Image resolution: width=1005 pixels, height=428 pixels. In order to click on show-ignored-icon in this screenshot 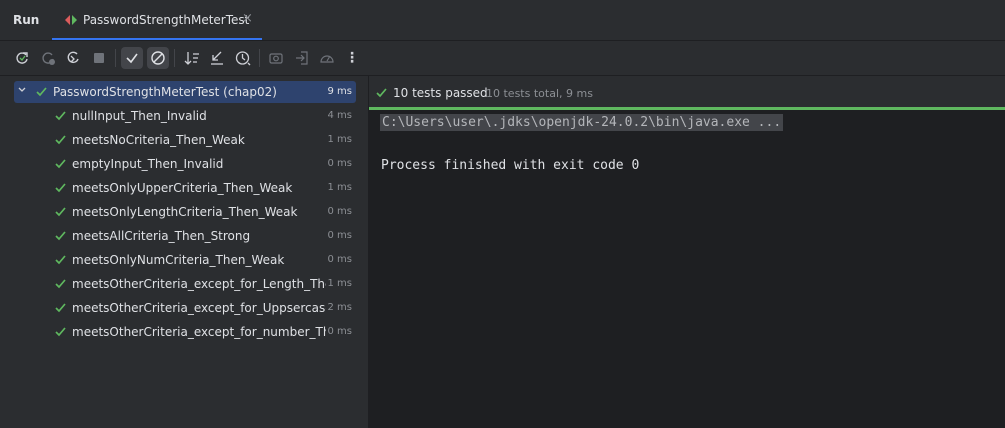, I will do `click(158, 58)`.